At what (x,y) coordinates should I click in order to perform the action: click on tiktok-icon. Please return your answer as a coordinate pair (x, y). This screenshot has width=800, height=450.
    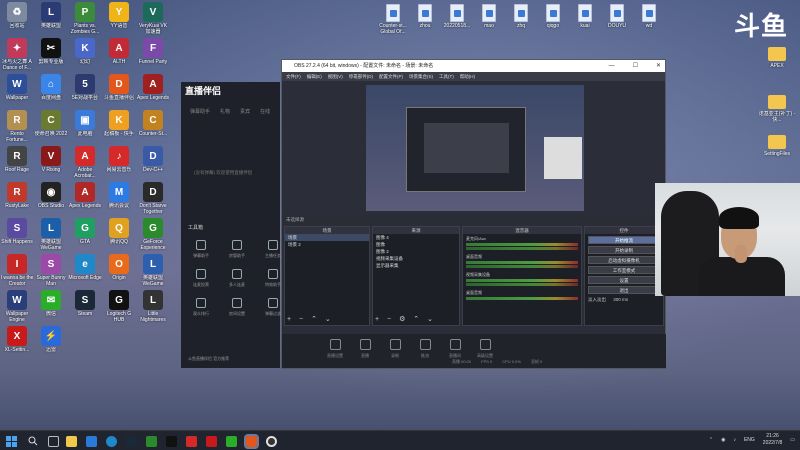
    Looking at the image, I should click on (171, 441).